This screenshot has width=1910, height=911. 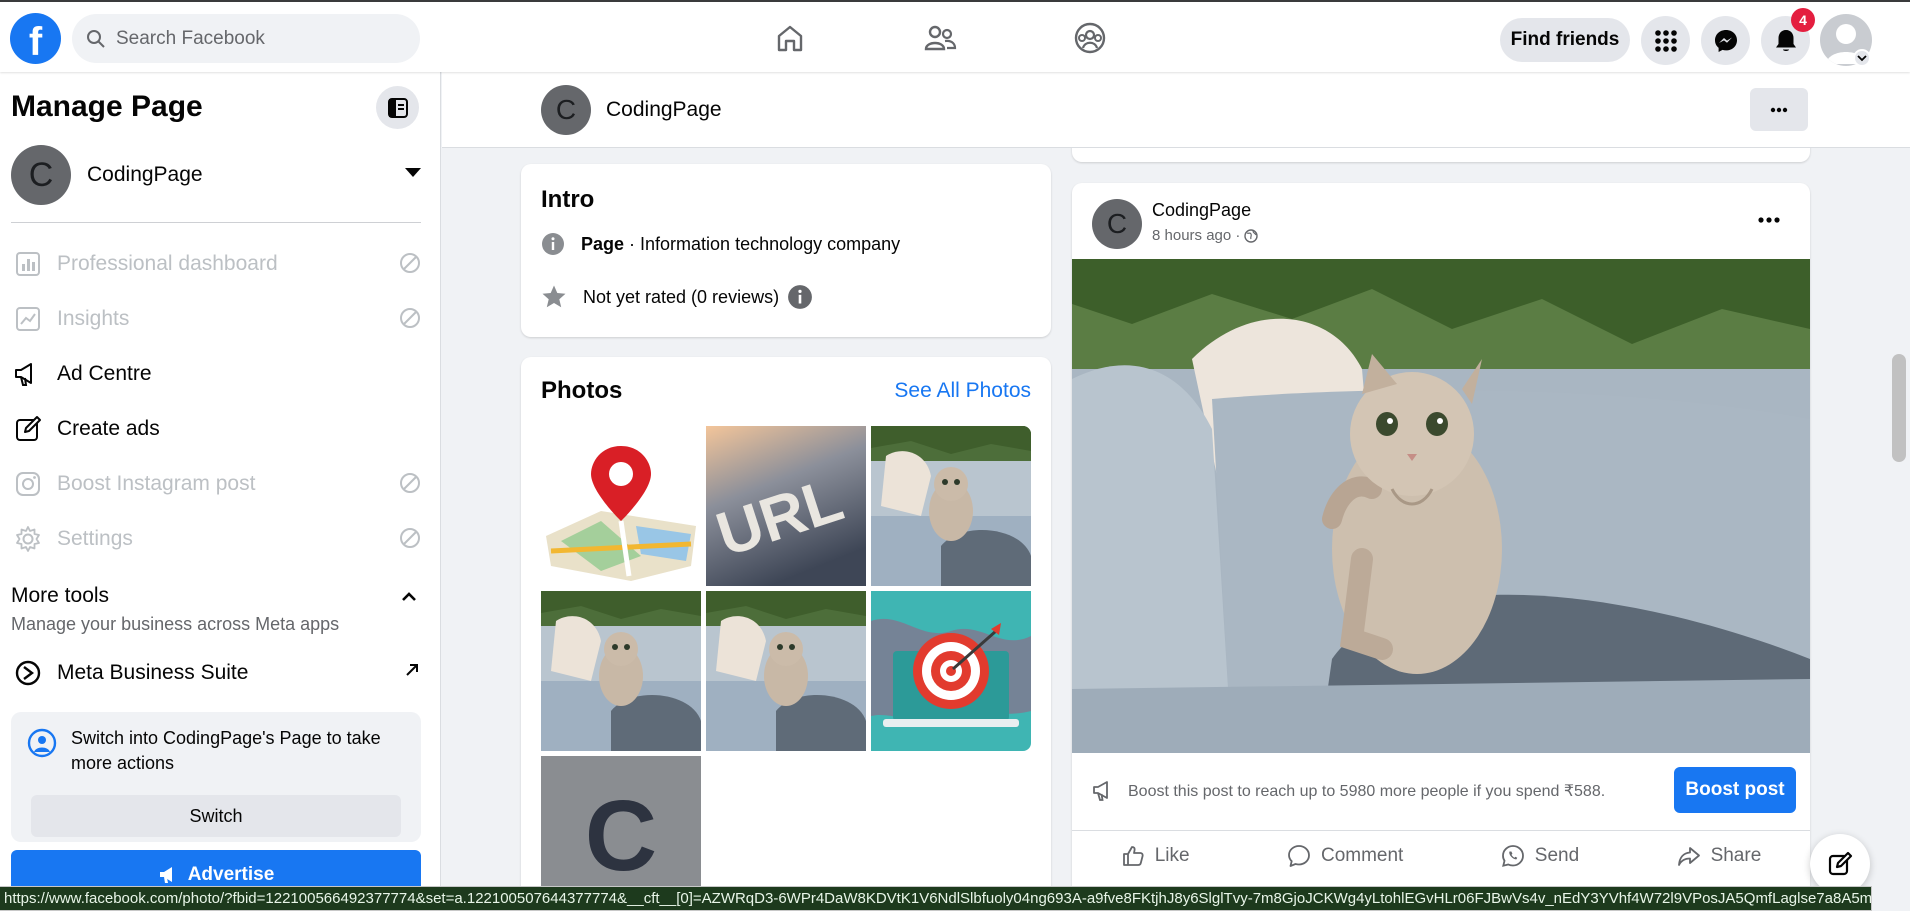 What do you see at coordinates (1172, 855) in the screenshot?
I see `like-label: Like` at bounding box center [1172, 855].